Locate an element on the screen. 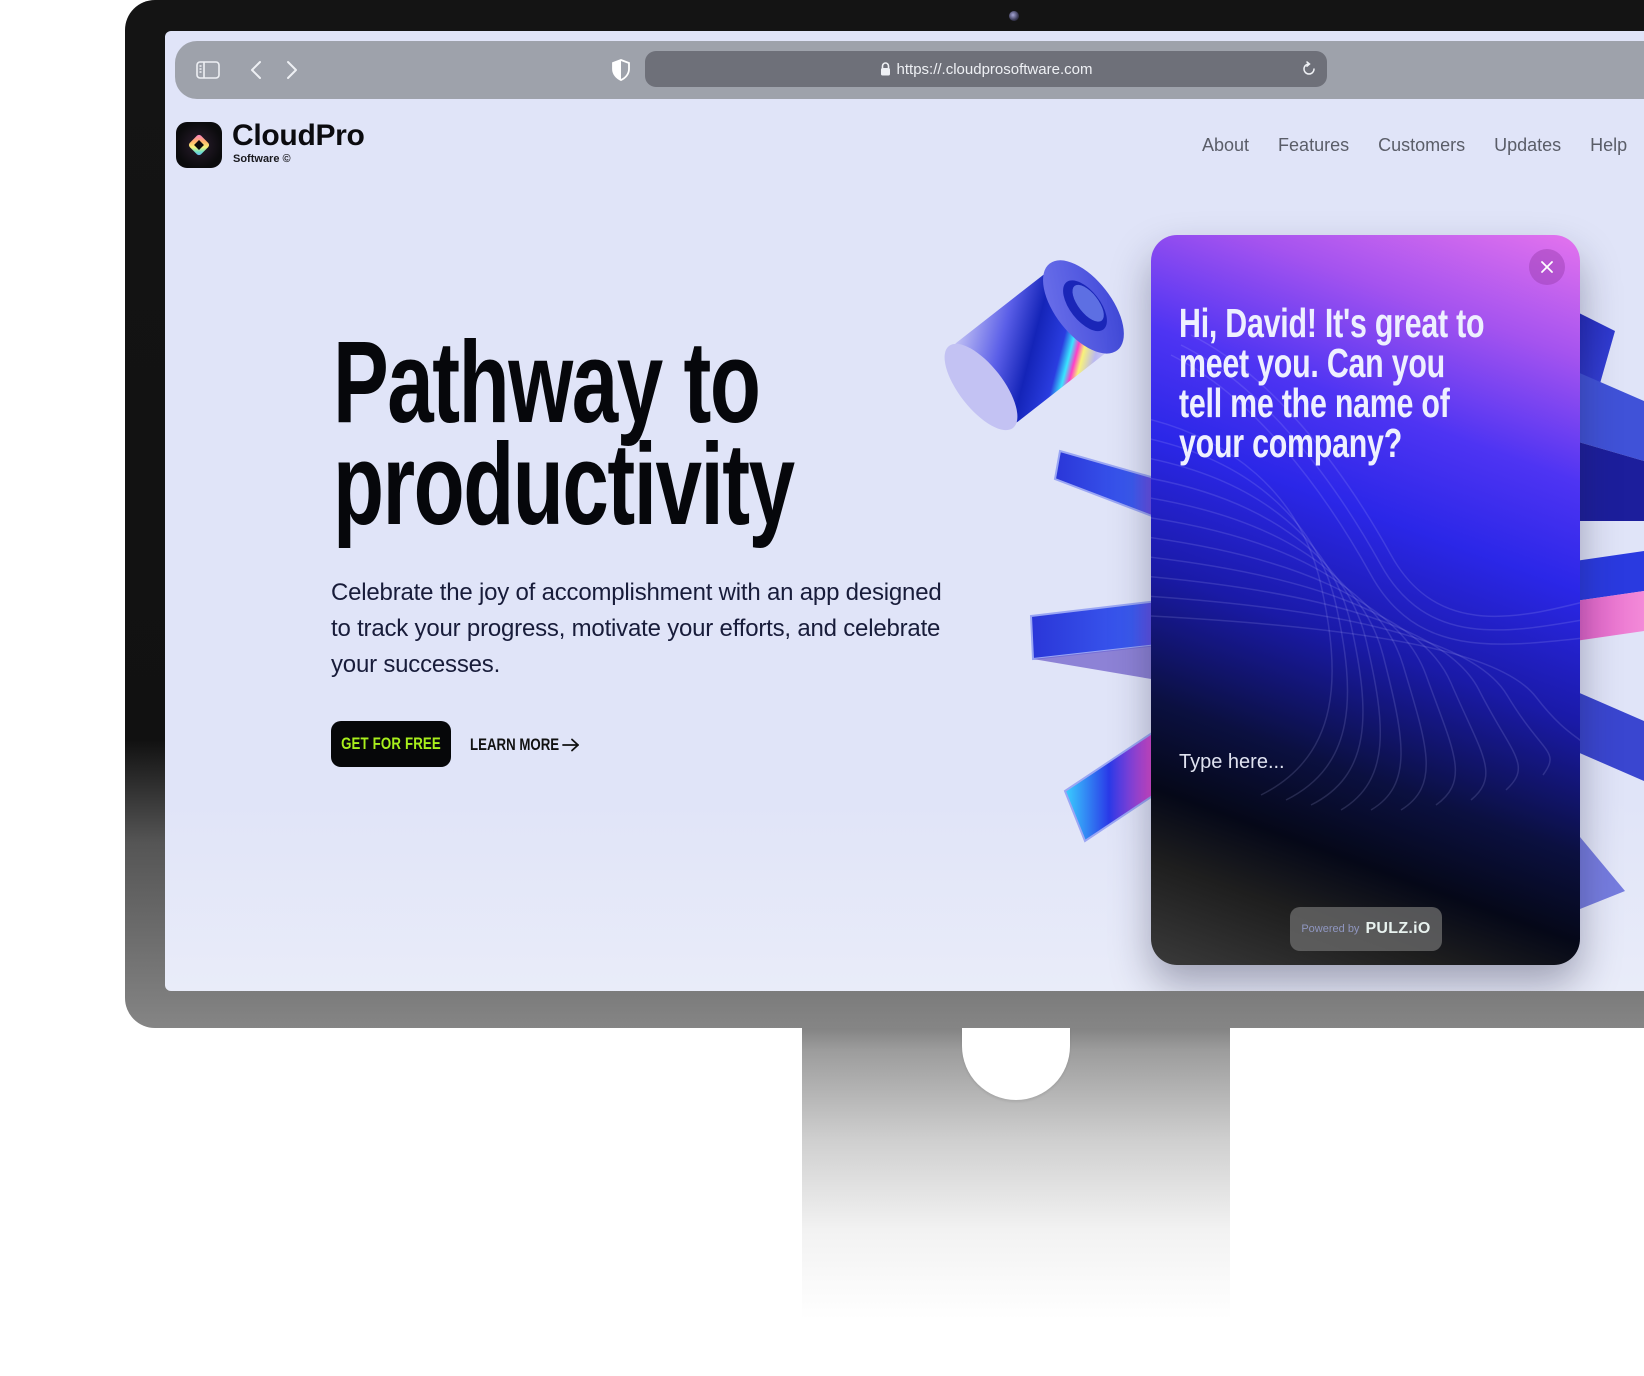 This screenshot has height=1376, width=1644. url-text: https://.cloudprosoftware.com is located at coordinates (994, 69).